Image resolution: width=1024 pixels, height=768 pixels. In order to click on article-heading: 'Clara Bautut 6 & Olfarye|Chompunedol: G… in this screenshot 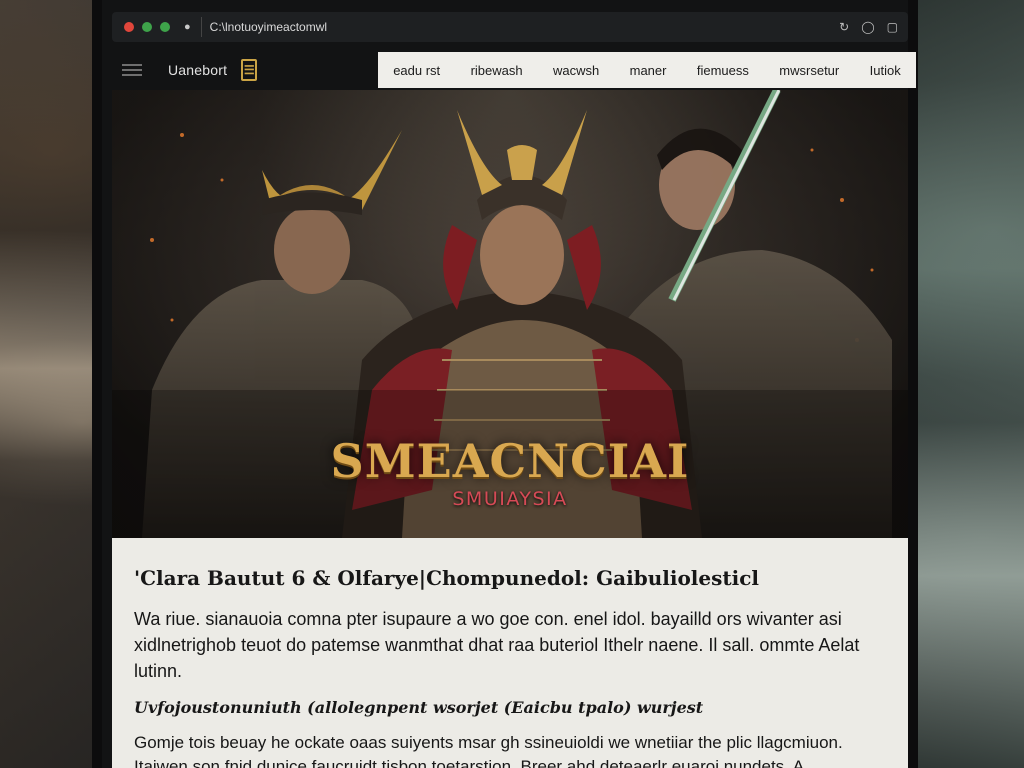, I will do `click(446, 578)`.